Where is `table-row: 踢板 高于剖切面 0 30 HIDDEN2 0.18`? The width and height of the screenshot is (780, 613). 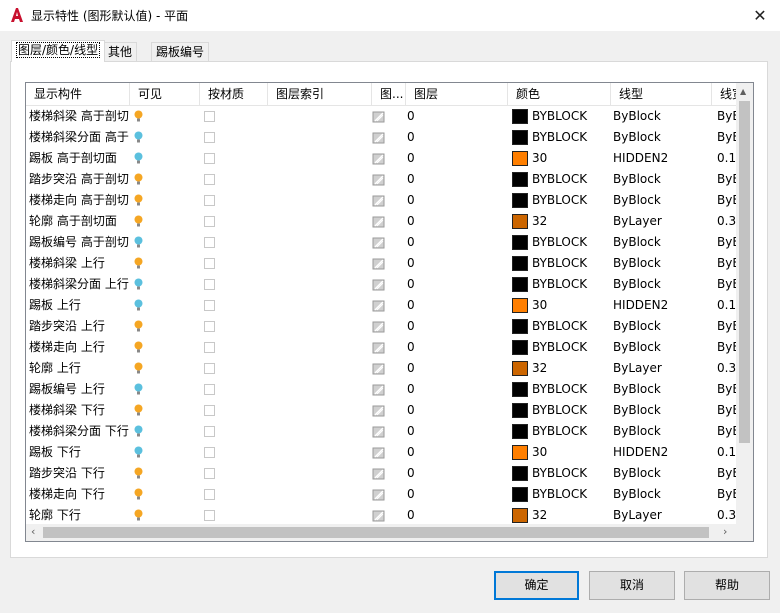 table-row: 踢板 高于剖切面 0 30 HIDDEN2 0.18 is located at coordinates (381, 158).